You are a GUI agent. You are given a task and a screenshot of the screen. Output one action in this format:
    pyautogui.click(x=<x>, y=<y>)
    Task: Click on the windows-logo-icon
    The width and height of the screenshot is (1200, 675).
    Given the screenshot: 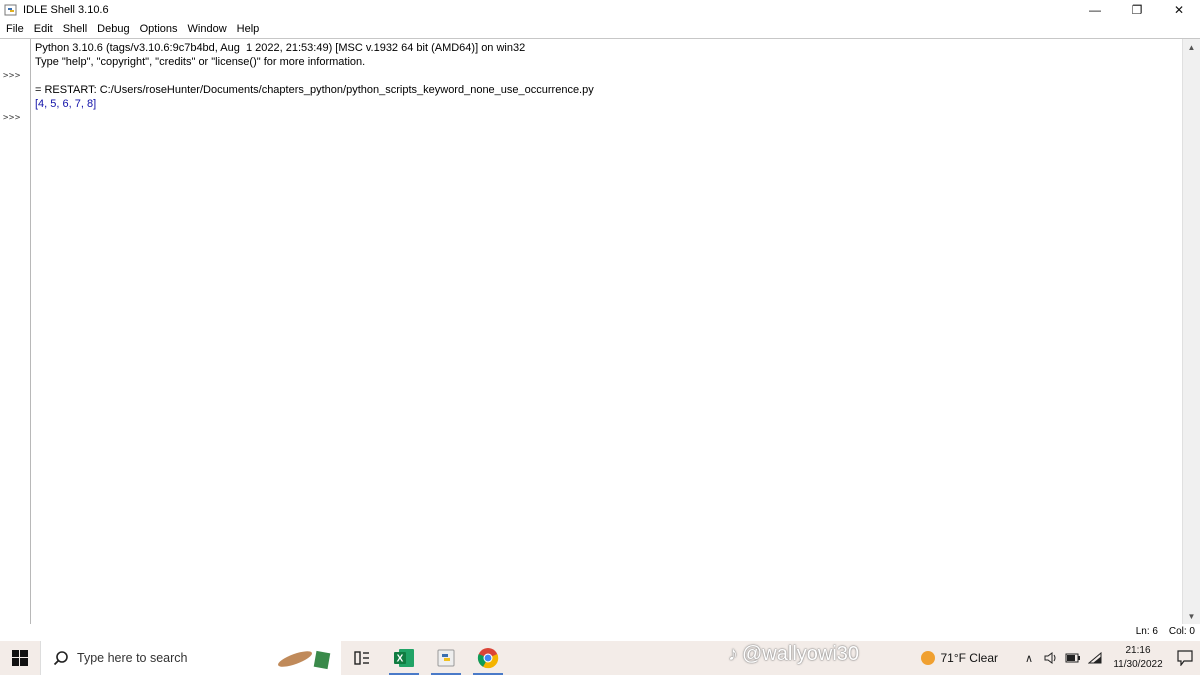 What is the action you would take?
    pyautogui.click(x=20, y=658)
    